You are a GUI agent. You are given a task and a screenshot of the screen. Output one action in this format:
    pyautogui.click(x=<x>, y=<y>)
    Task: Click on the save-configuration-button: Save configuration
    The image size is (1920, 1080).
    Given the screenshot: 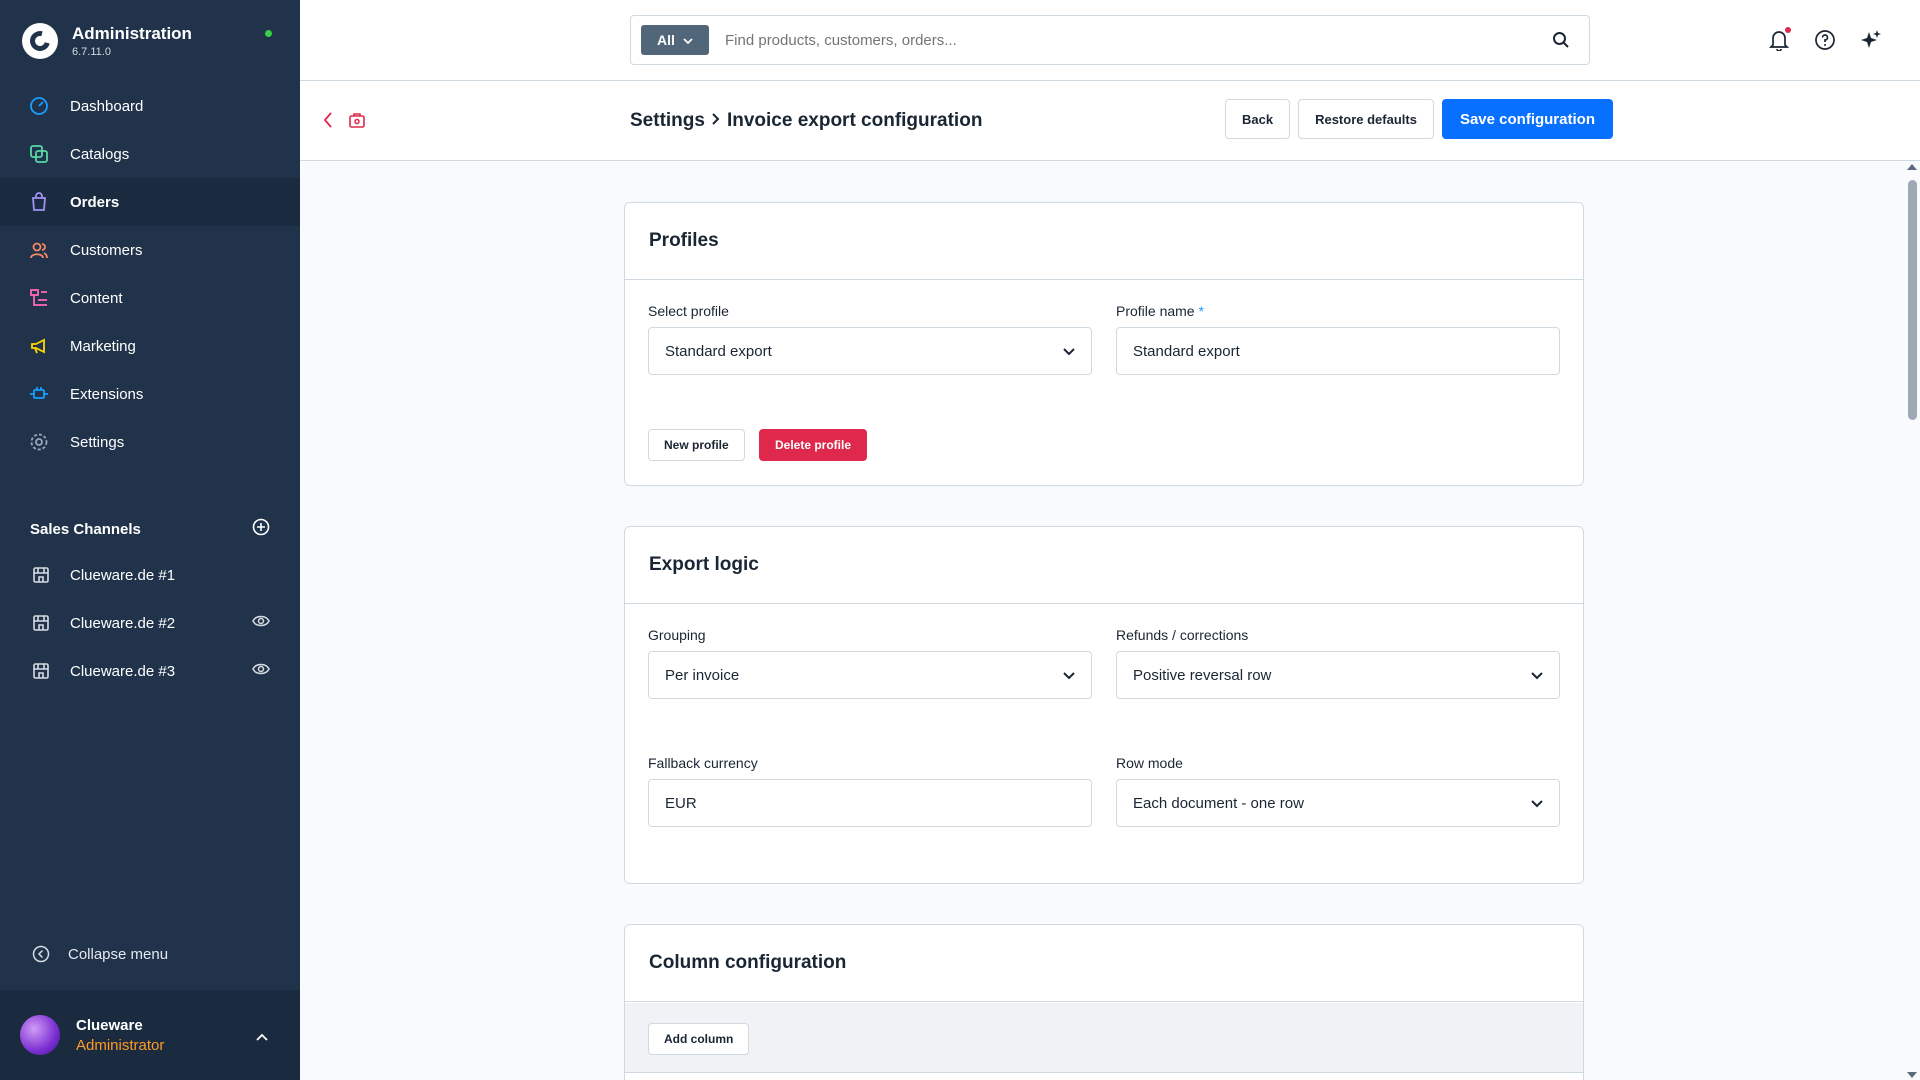 What is the action you would take?
    pyautogui.click(x=1527, y=119)
    